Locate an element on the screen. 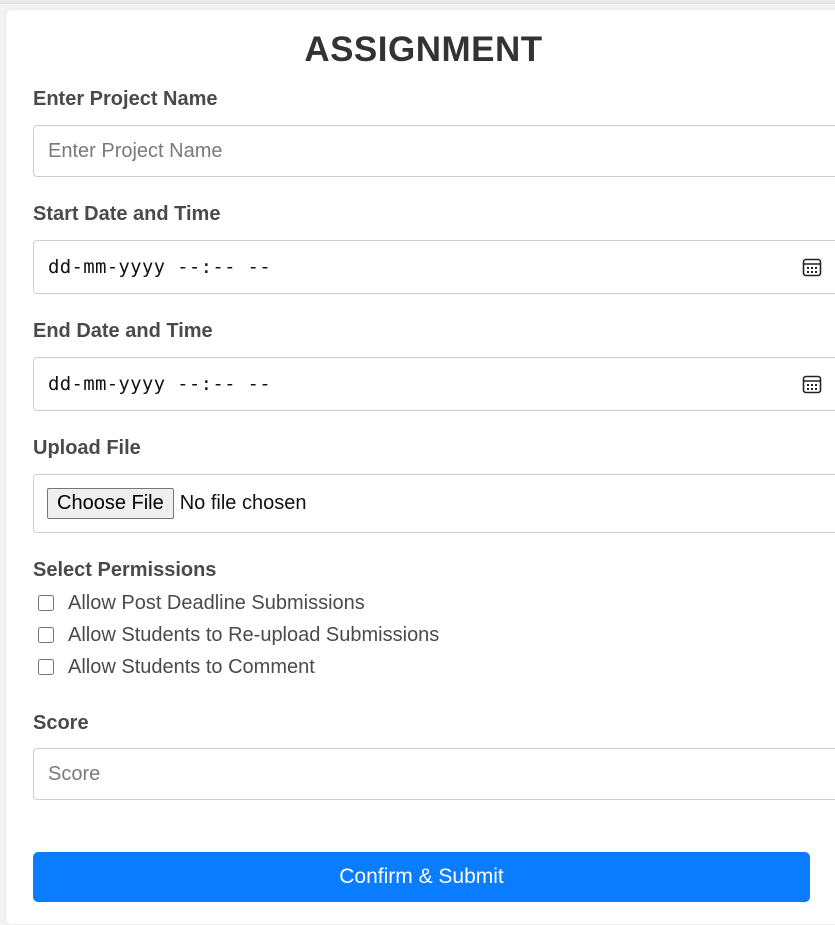  confirm-submit-button: Confirm & Submit is located at coordinates (421, 877).